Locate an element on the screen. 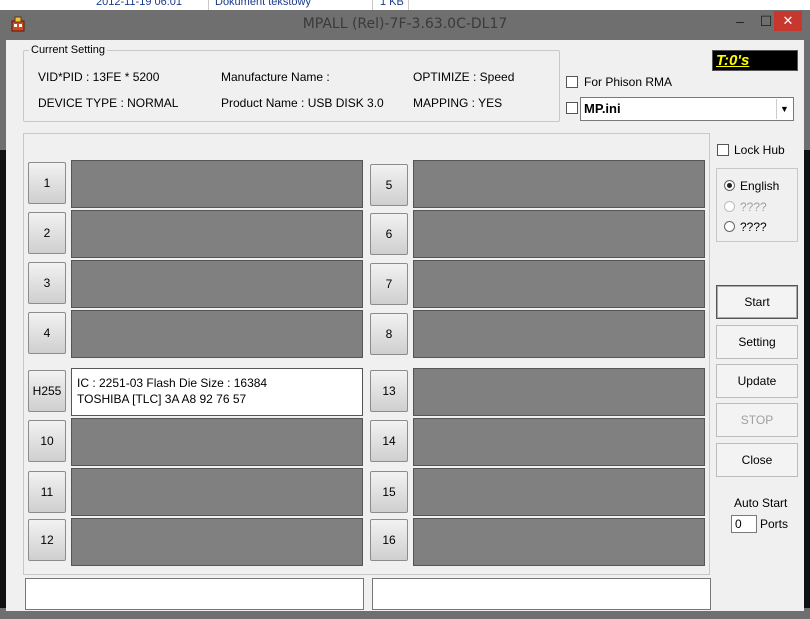 The width and height of the screenshot is (810, 619). device-type-label: DEVICE TYPE : NORMAL is located at coordinates (108, 103).